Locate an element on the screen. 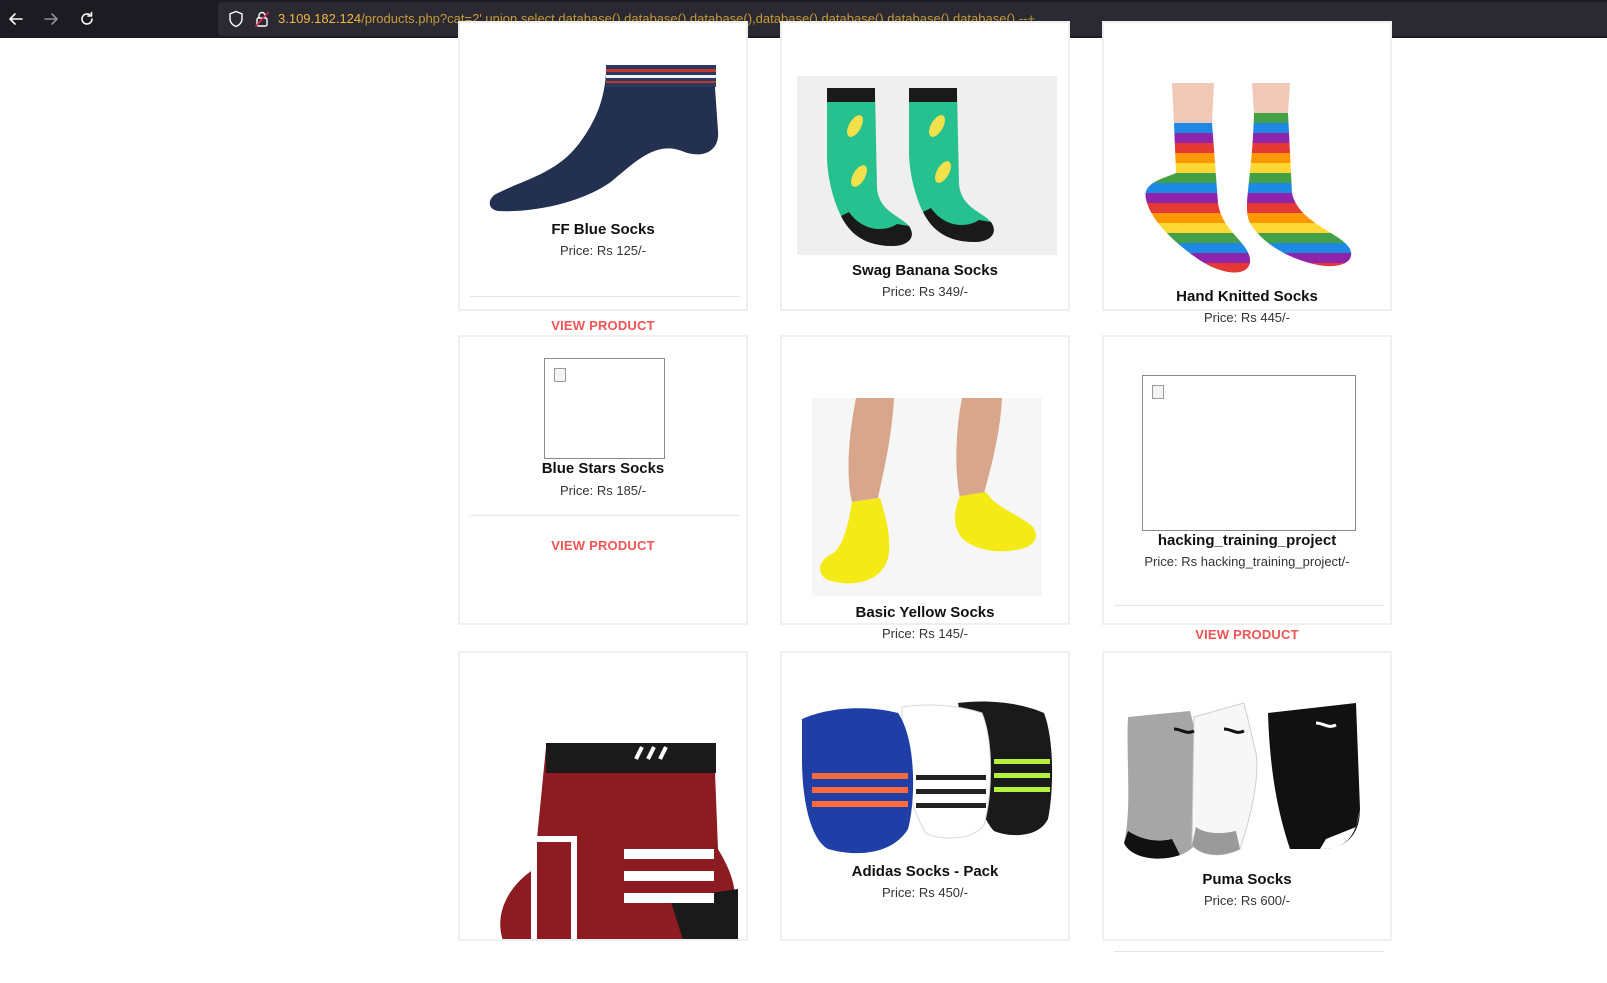 The width and height of the screenshot is (1607, 983). tracking-shield-icon is located at coordinates (236, 21).